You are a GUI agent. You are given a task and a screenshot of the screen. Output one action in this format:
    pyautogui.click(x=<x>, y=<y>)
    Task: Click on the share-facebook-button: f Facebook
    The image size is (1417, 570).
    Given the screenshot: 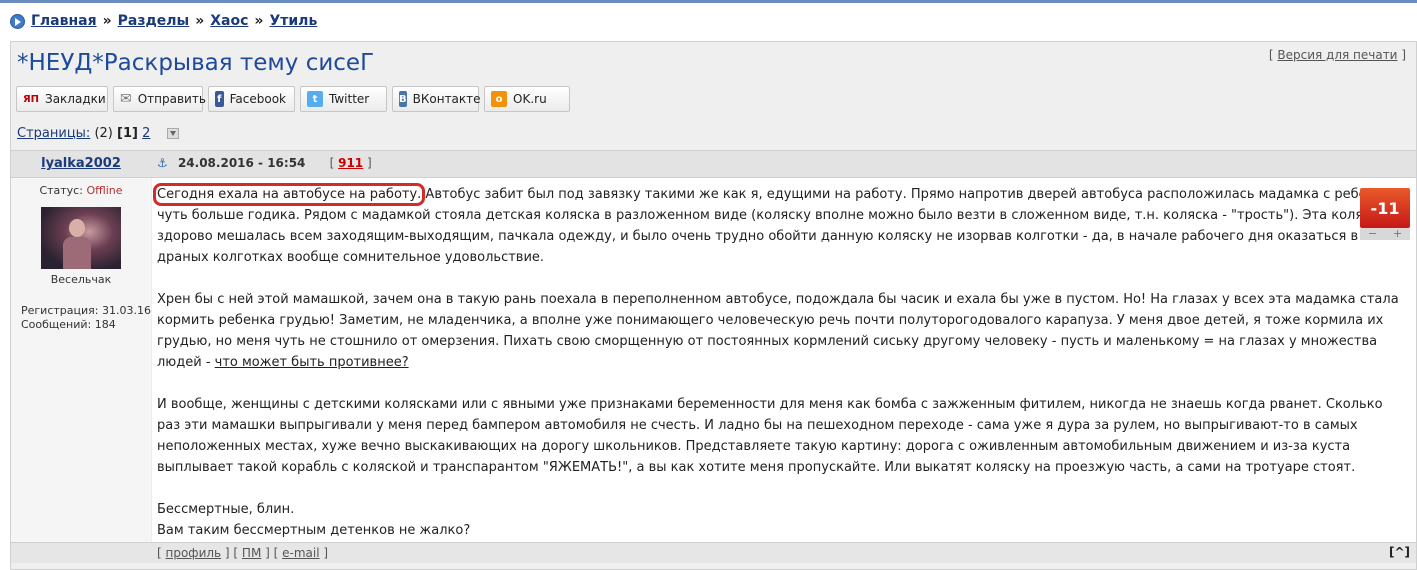 What is the action you would take?
    pyautogui.click(x=251, y=99)
    